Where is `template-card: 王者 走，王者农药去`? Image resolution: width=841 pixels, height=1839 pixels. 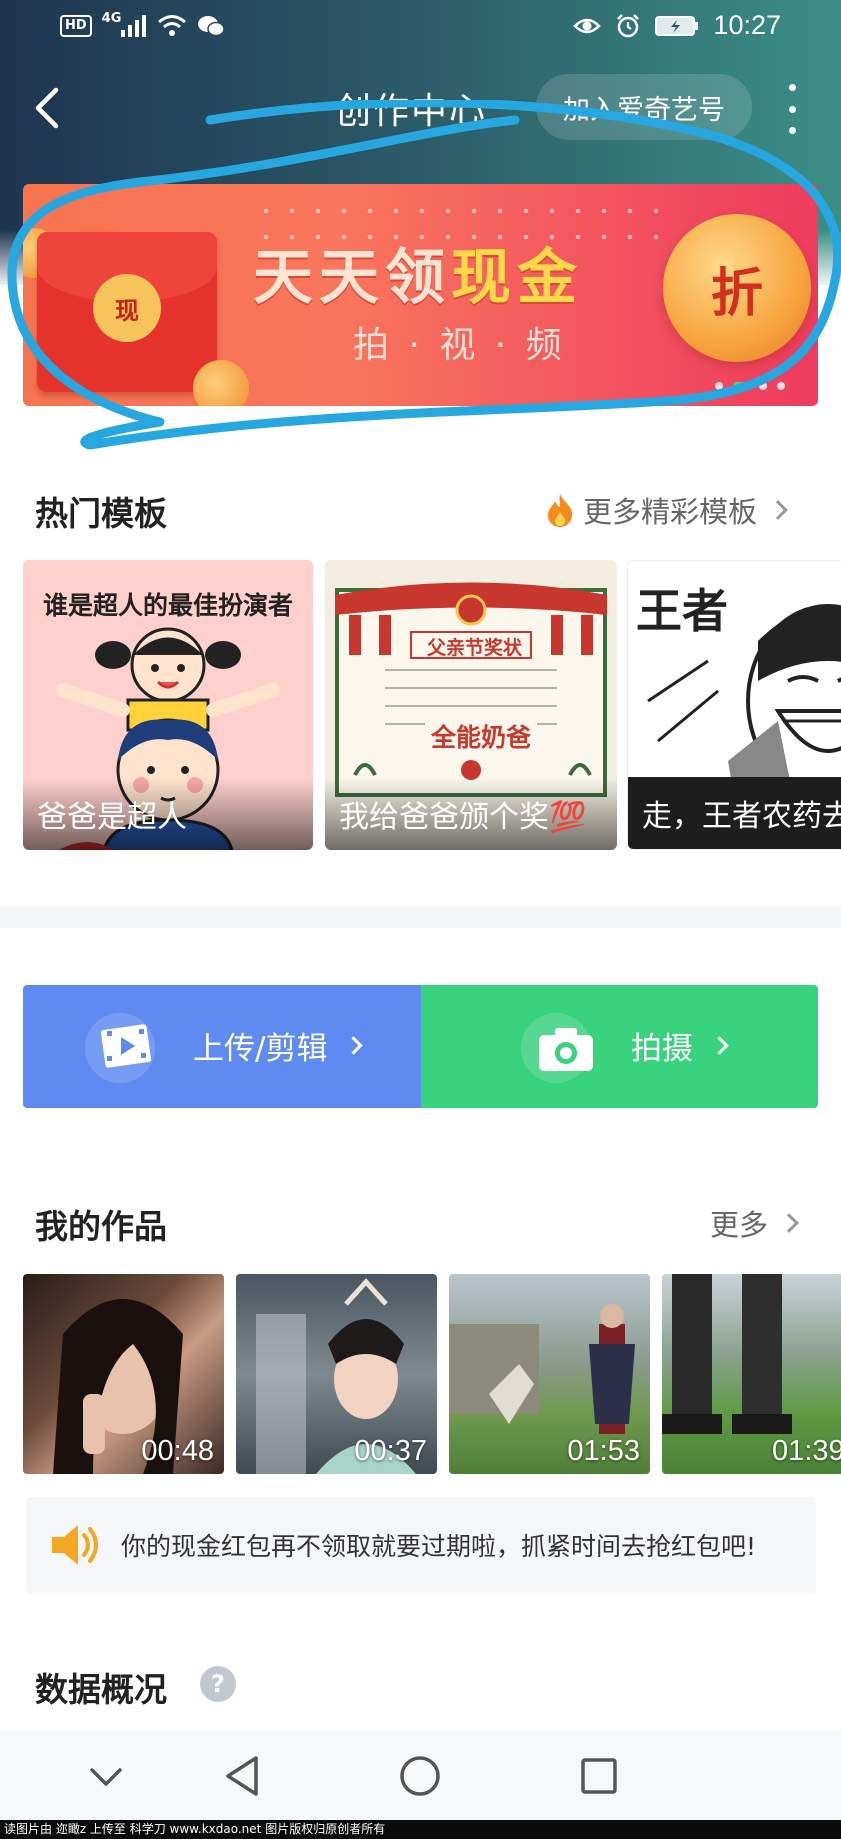
template-card: 王者 走，王者农药去 is located at coordinates (734, 705).